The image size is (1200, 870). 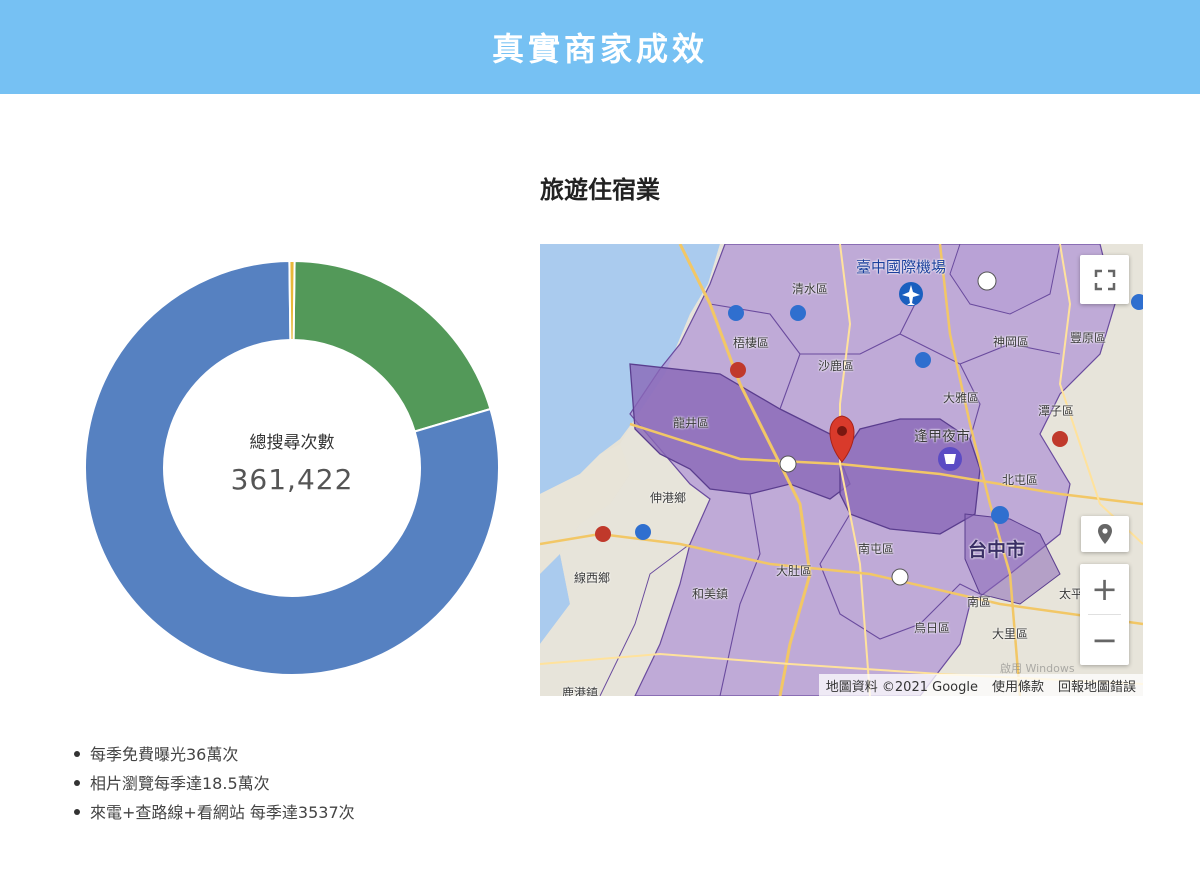 I want to click on map-attribution: 地圖資料 ©2021 Google 使用條款 回報地圖錯誤, so click(x=980, y=685).